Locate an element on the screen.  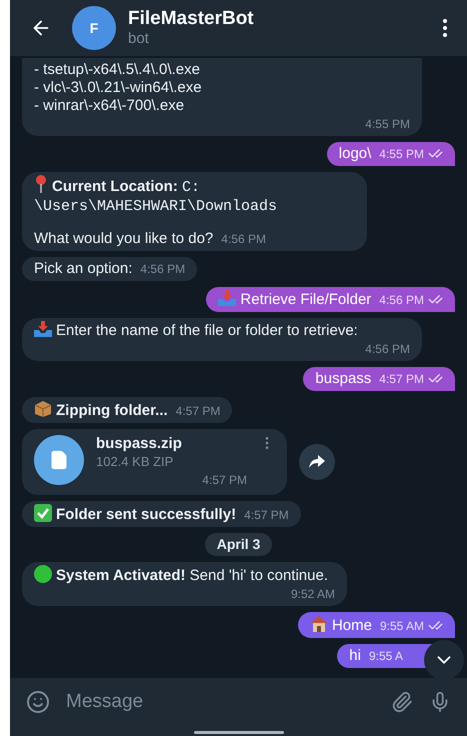
scroll-down-button is located at coordinates (444, 660).